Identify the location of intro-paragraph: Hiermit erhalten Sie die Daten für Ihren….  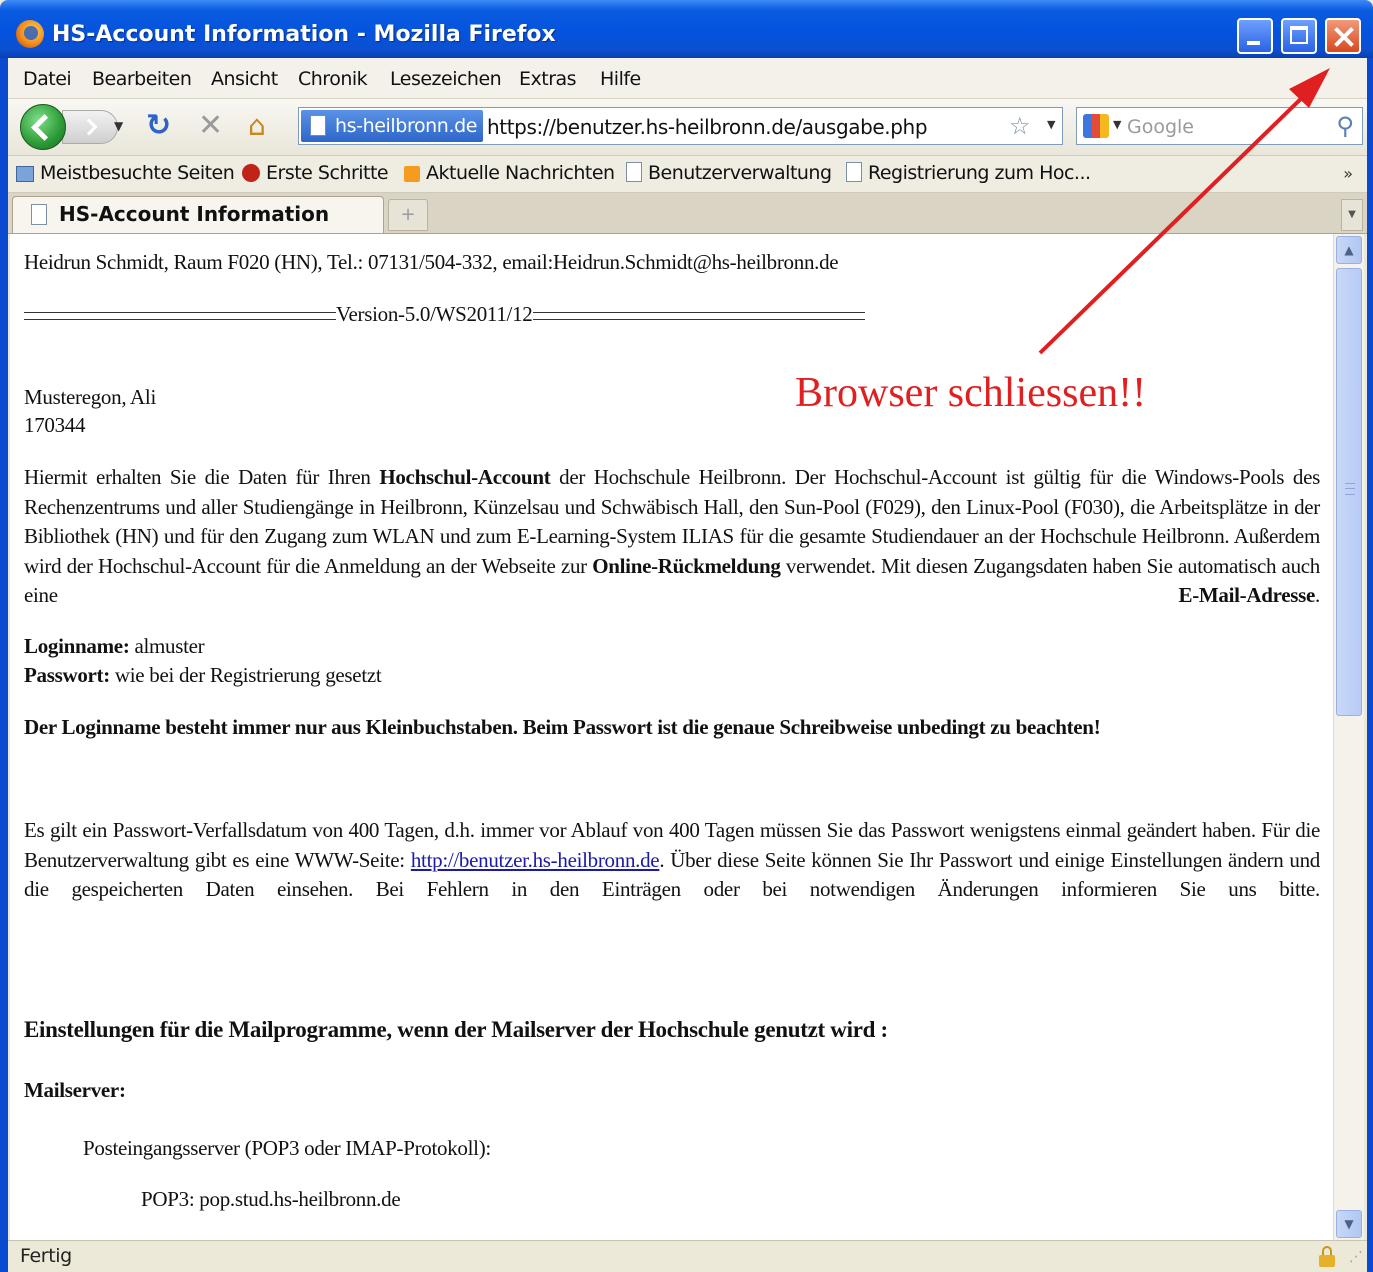
(672, 551).